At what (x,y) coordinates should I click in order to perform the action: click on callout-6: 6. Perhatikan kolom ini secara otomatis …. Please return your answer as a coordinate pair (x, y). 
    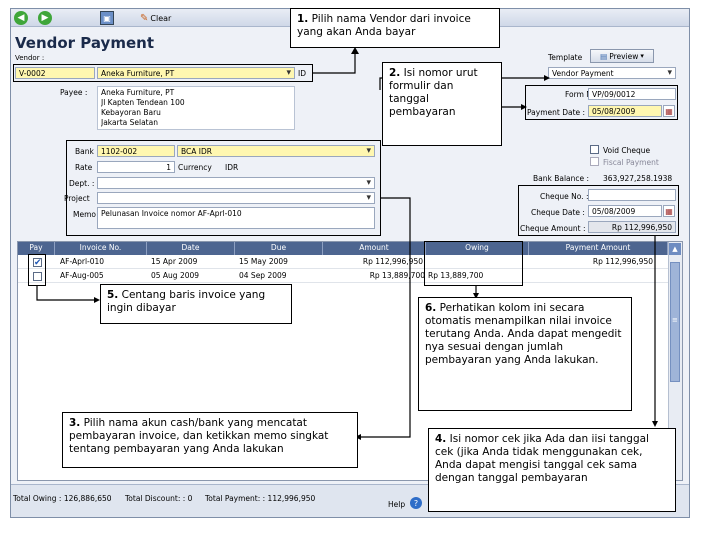
    Looking at the image, I should click on (525, 354).